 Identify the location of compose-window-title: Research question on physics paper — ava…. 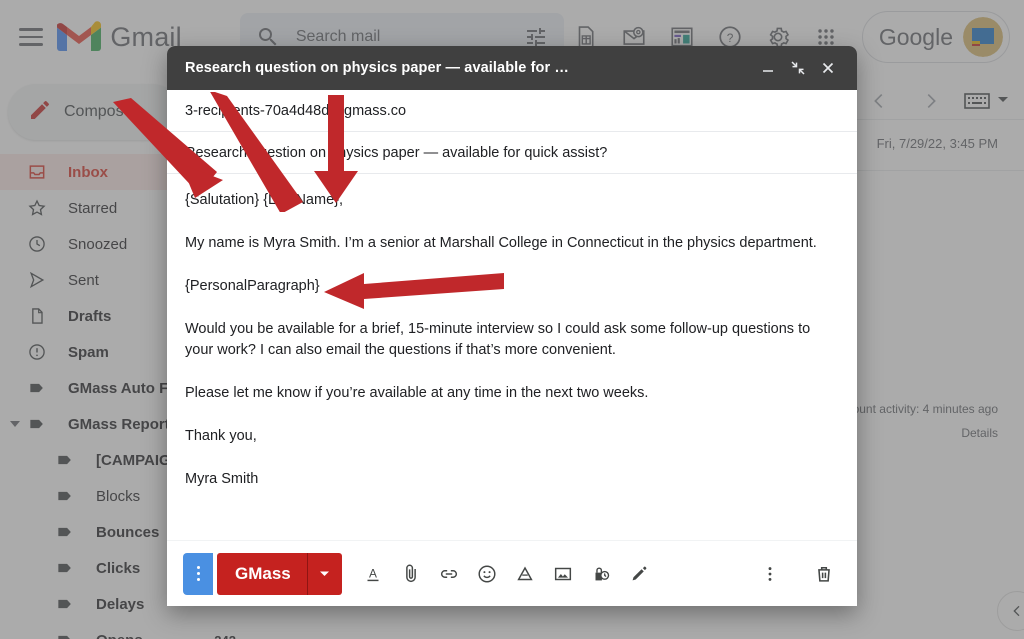
(377, 68).